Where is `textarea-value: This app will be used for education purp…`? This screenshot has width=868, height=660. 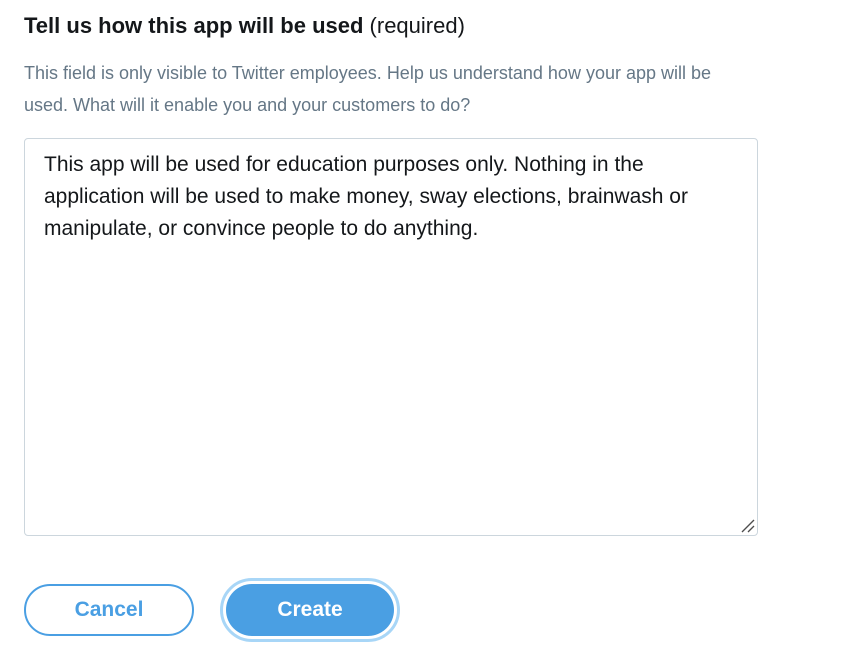
textarea-value: This app will be used for education purp… is located at coordinates (394, 197).